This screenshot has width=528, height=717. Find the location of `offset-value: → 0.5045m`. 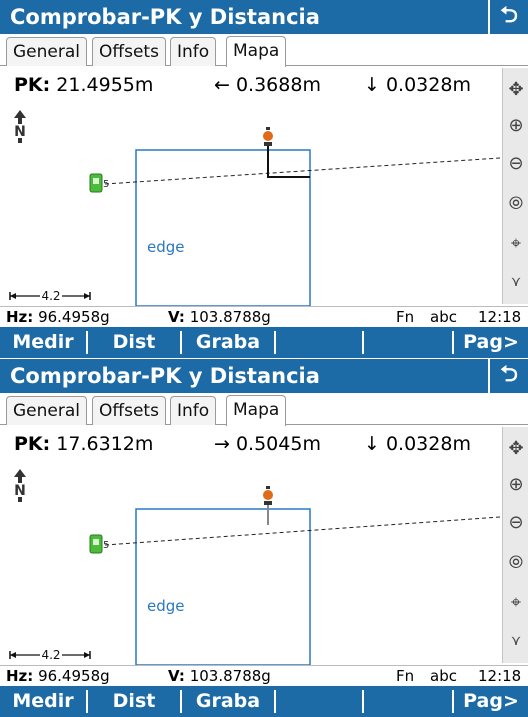

offset-value: → 0.5045m is located at coordinates (267, 444).